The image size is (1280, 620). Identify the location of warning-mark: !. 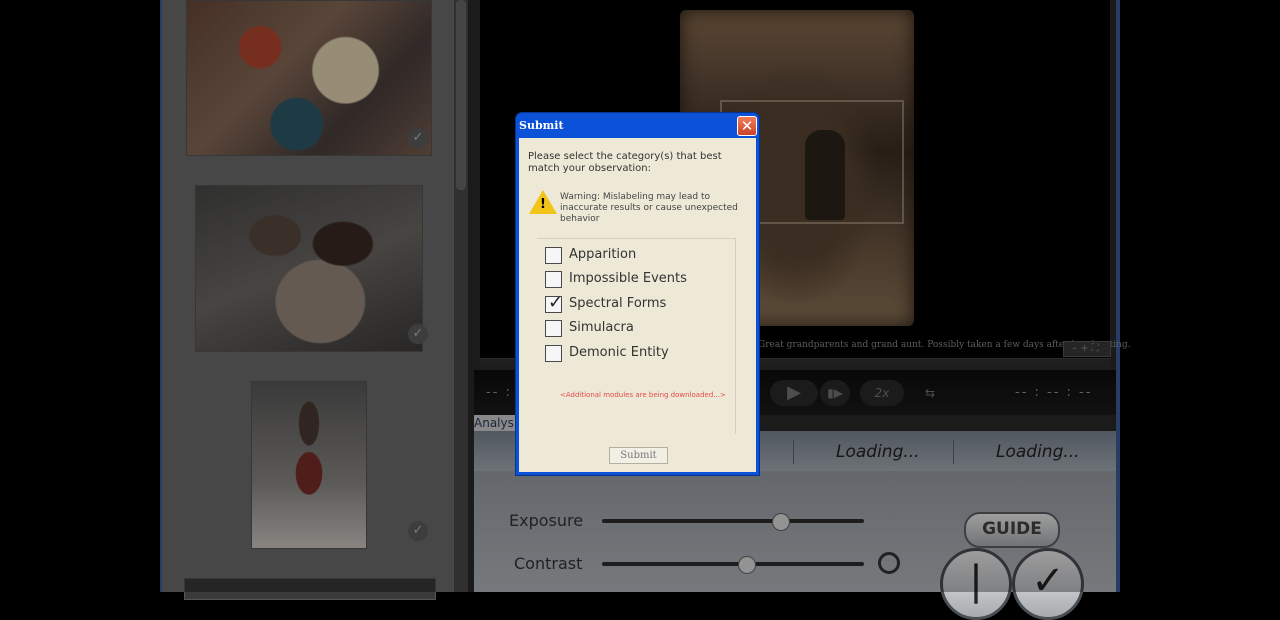
(543, 204).